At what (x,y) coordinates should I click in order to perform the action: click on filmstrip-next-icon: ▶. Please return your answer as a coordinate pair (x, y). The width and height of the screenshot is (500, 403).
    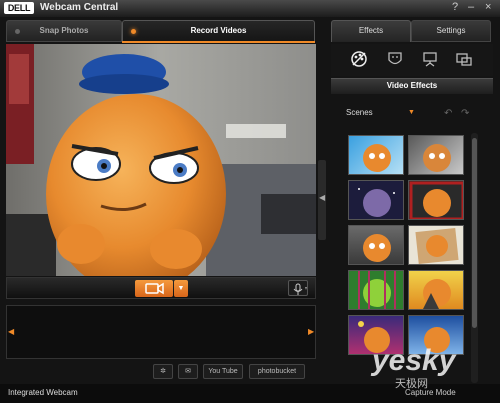
    Looking at the image, I should click on (311, 331).